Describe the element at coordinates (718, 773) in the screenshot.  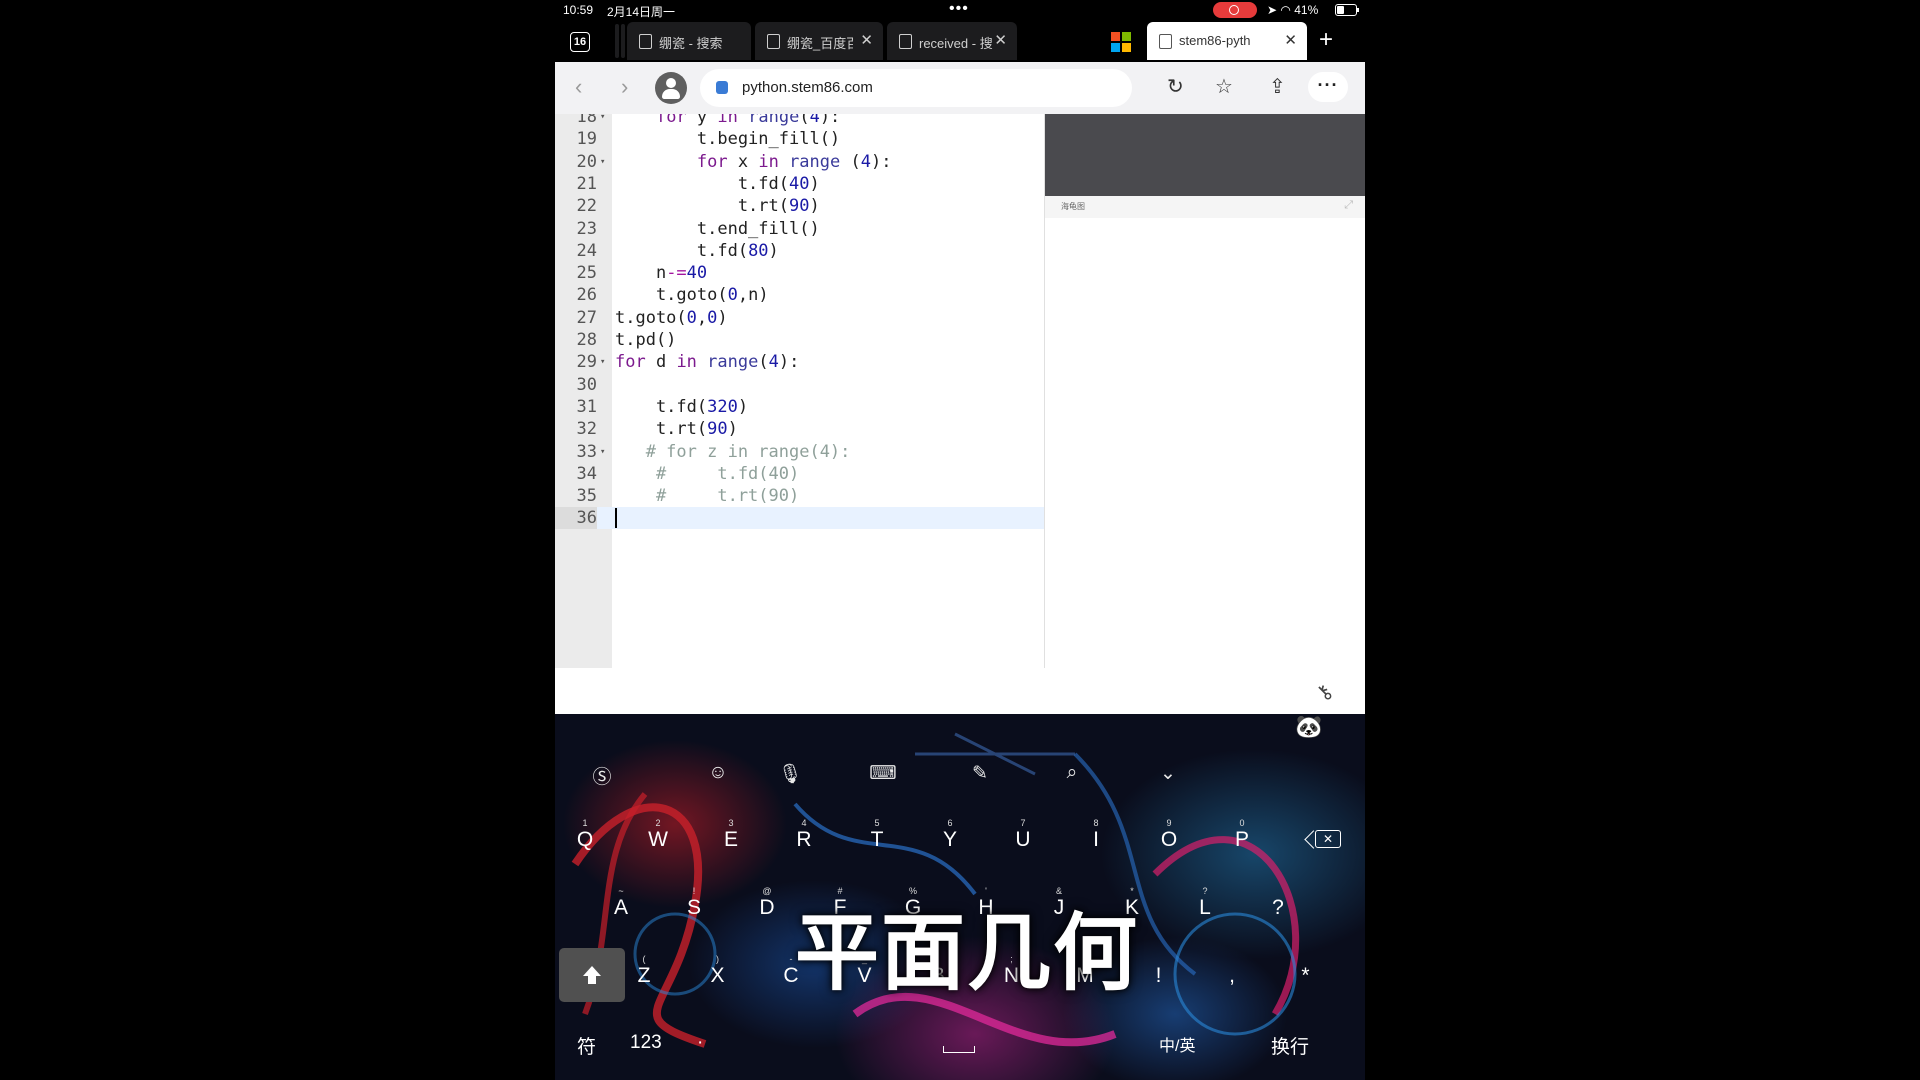
I see `emoji-icon: ☺` at that location.